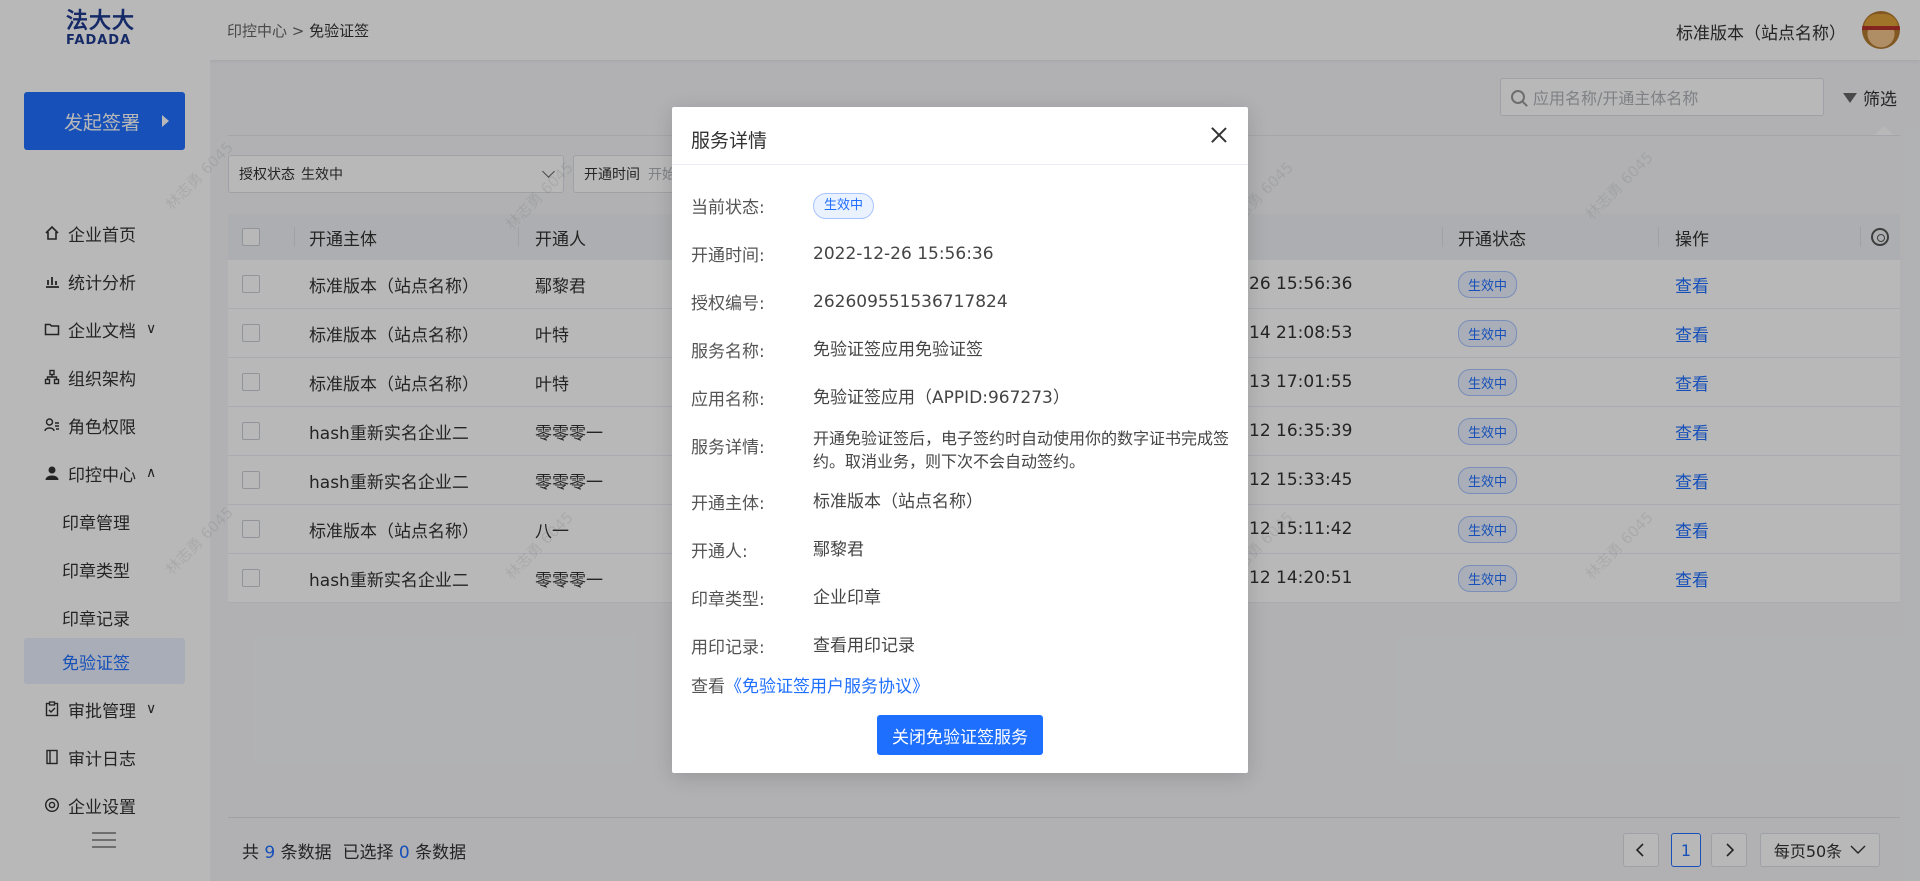  Describe the element at coordinates (910, 302) in the screenshot. I see `field-value: 262609551536717824` at that location.